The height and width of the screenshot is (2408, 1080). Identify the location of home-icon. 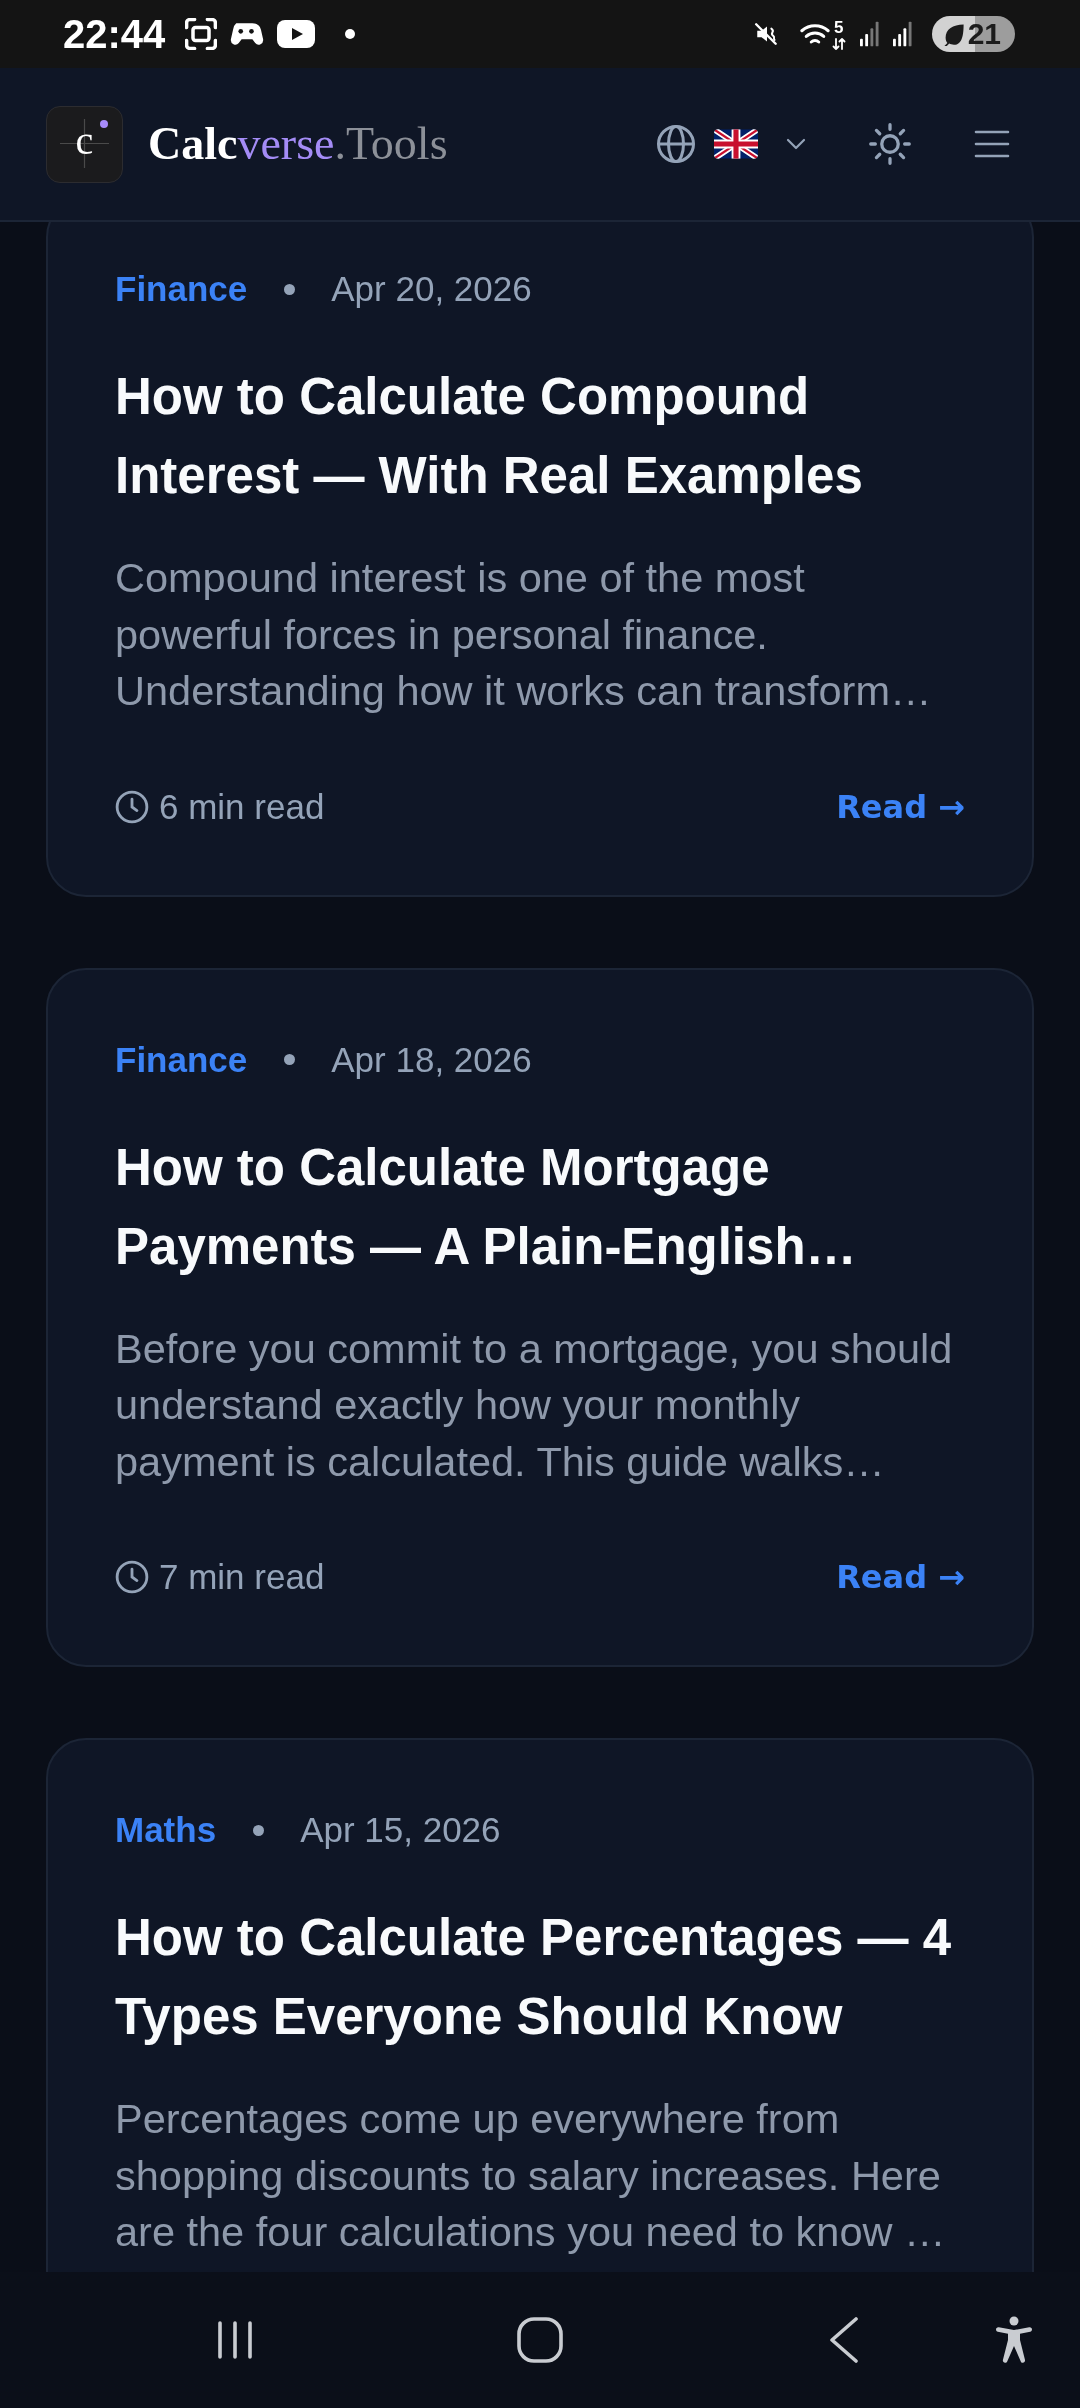
(540, 2340).